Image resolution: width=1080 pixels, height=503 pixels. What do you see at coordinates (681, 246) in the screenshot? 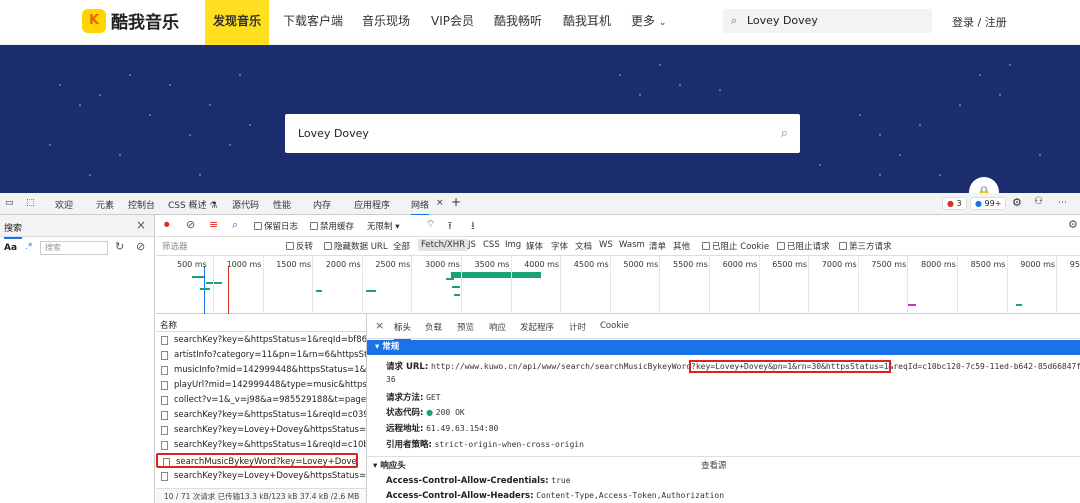
I see `filter-type-other: 其他` at bounding box center [681, 246].